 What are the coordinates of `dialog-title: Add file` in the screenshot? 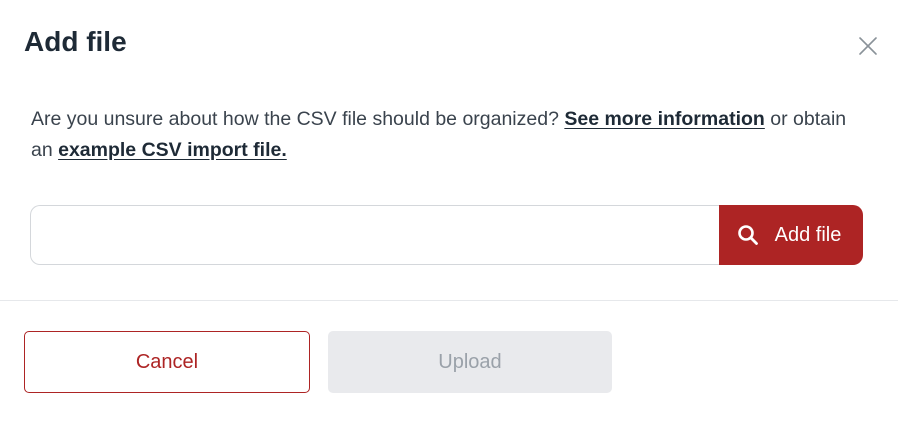 It's located at (75, 41).